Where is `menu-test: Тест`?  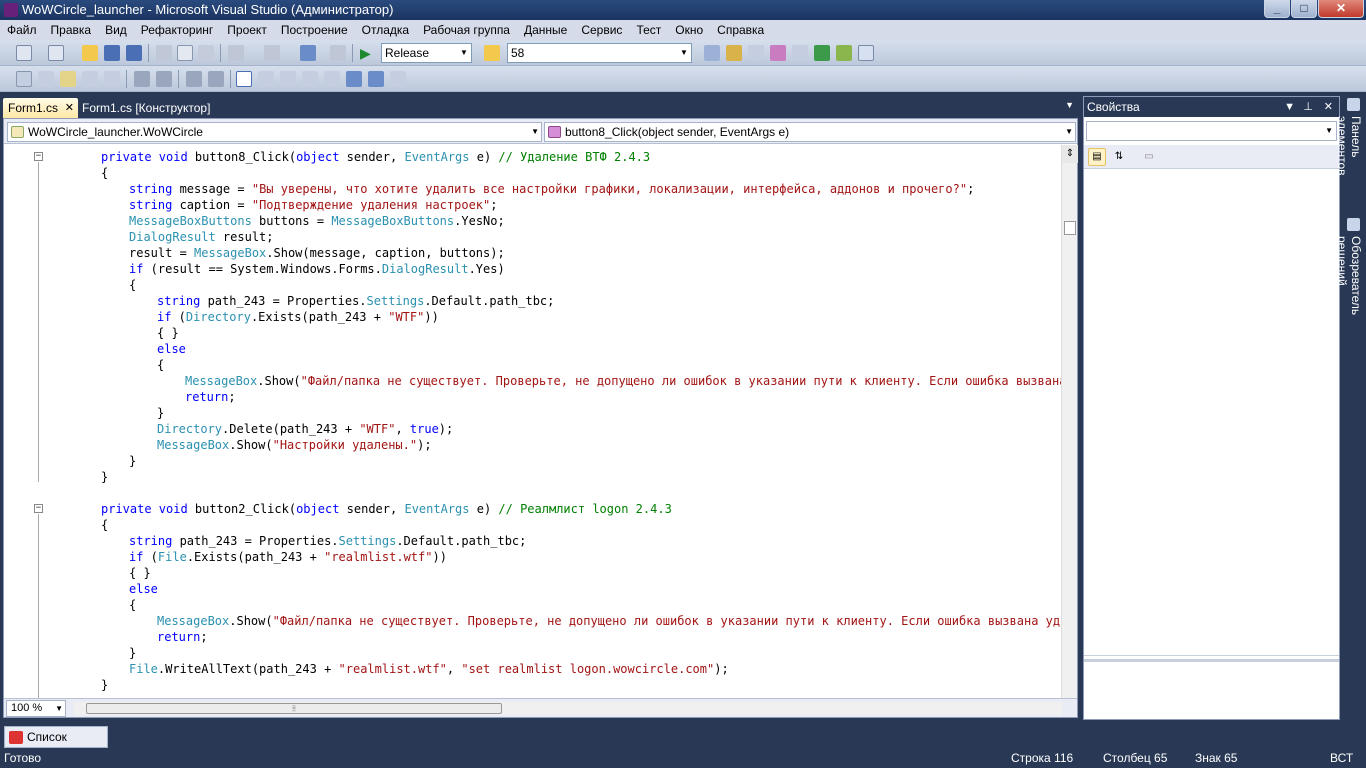
menu-test: Тест is located at coordinates (648, 30).